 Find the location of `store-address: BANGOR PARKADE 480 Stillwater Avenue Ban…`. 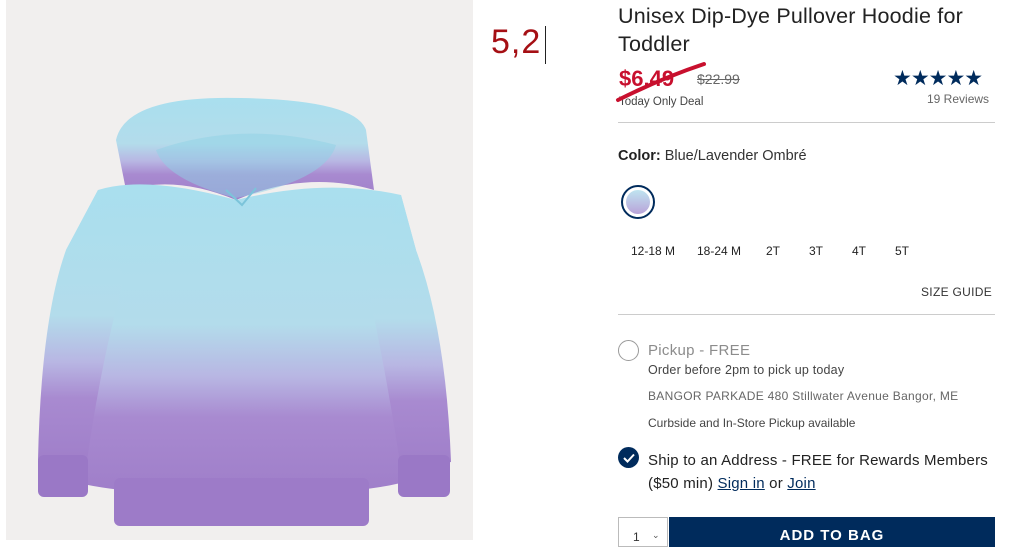

store-address: BANGOR PARKADE 480 Stillwater Avenue Ban… is located at coordinates (803, 396).